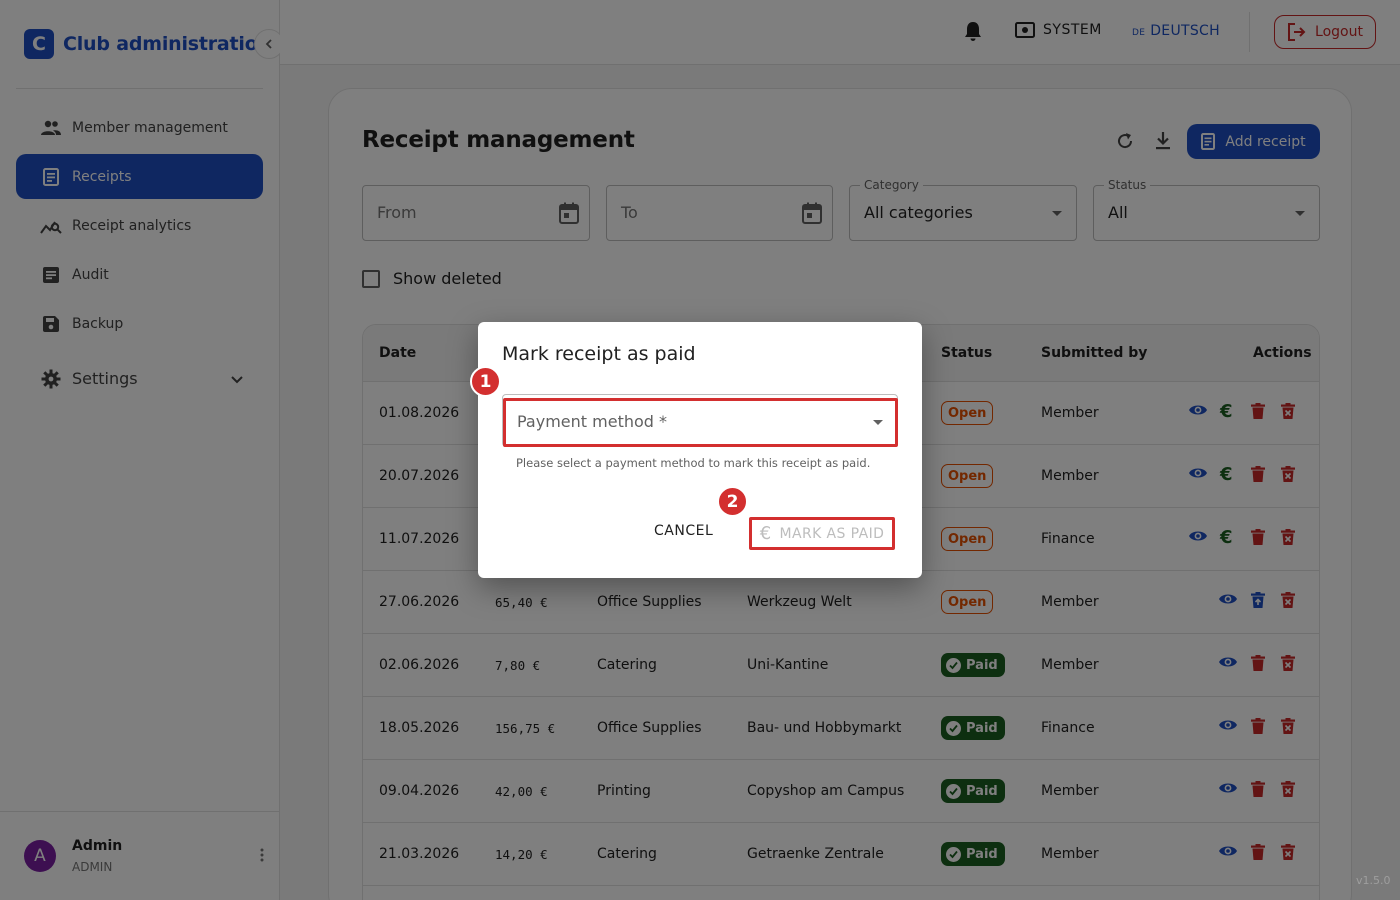  I want to click on mark-as-paid-button: € MARK AS PAID, so click(822, 533).